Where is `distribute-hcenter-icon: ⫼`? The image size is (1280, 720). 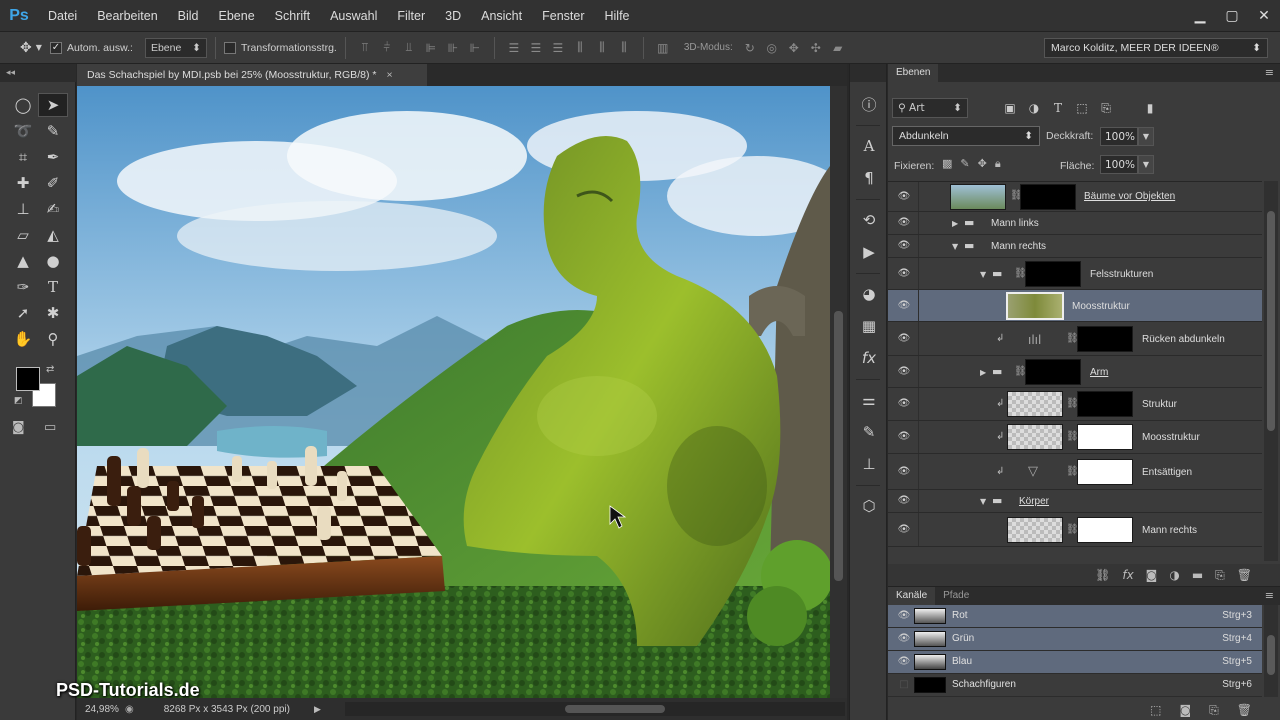 distribute-hcenter-icon: ⫼ is located at coordinates (602, 48).